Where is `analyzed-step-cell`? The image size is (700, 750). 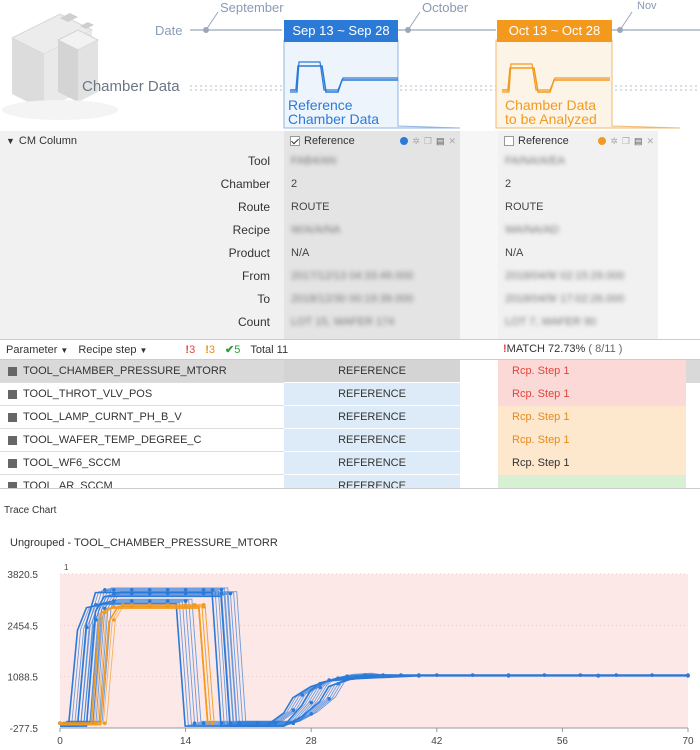 analyzed-step-cell is located at coordinates (592, 481).